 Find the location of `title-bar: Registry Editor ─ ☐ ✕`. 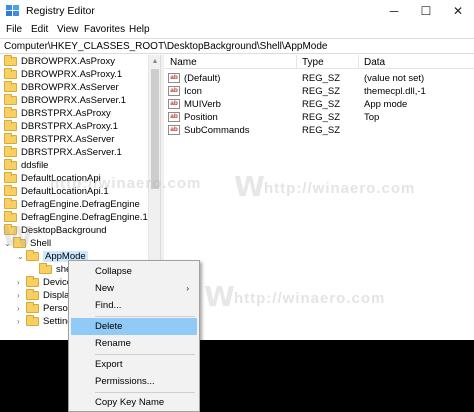

title-bar: Registry Editor ─ ☐ ✕ is located at coordinates (237, 11).